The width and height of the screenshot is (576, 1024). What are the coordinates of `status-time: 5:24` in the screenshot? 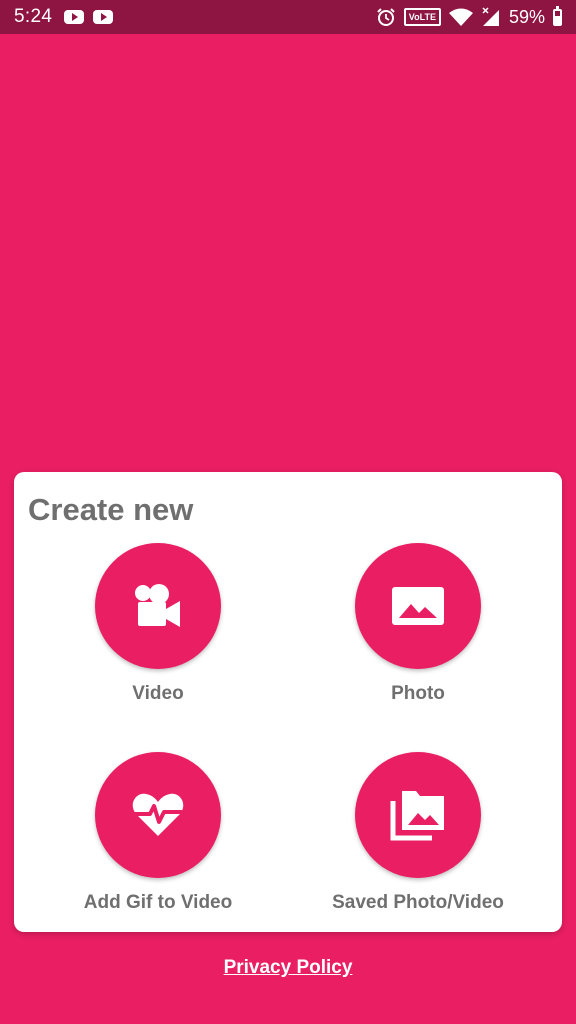 It's located at (33, 16).